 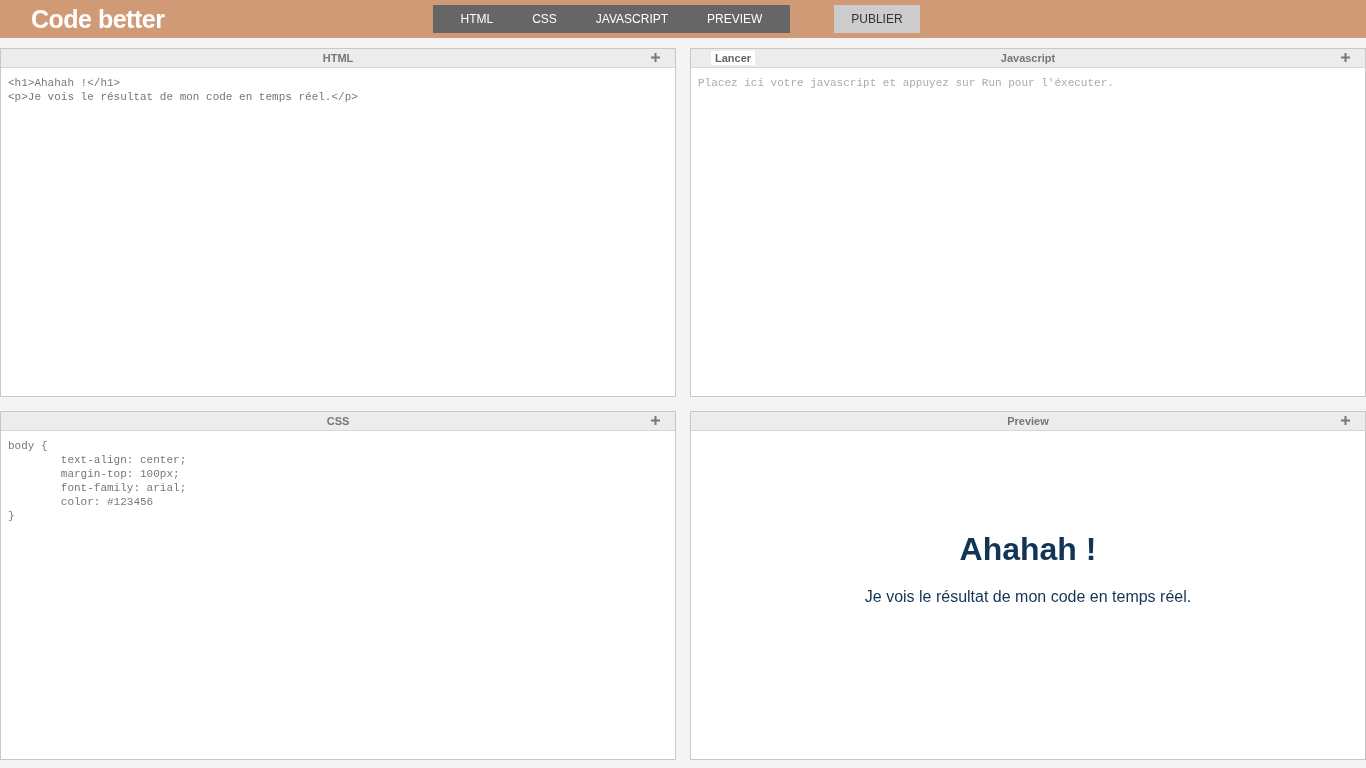 What do you see at coordinates (733, 58) in the screenshot?
I see `run-button: Lancer` at bounding box center [733, 58].